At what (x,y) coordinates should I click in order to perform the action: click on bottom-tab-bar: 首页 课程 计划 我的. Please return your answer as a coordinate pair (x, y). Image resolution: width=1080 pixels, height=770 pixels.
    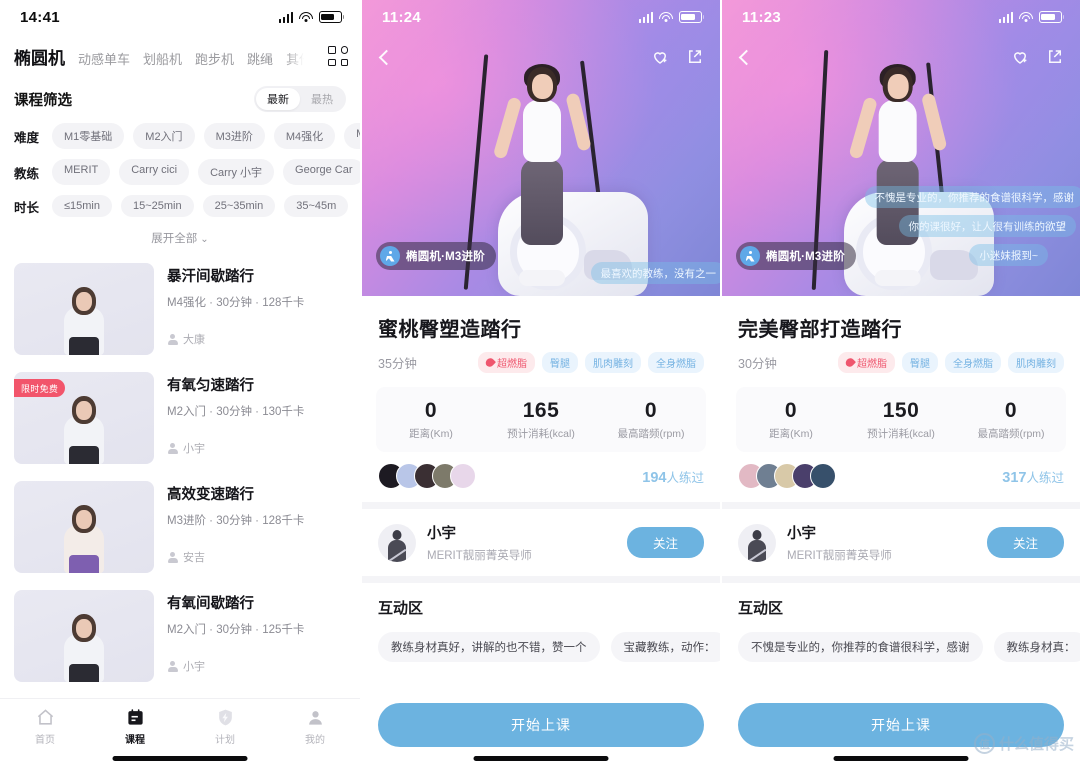
    Looking at the image, I should click on (180, 734).